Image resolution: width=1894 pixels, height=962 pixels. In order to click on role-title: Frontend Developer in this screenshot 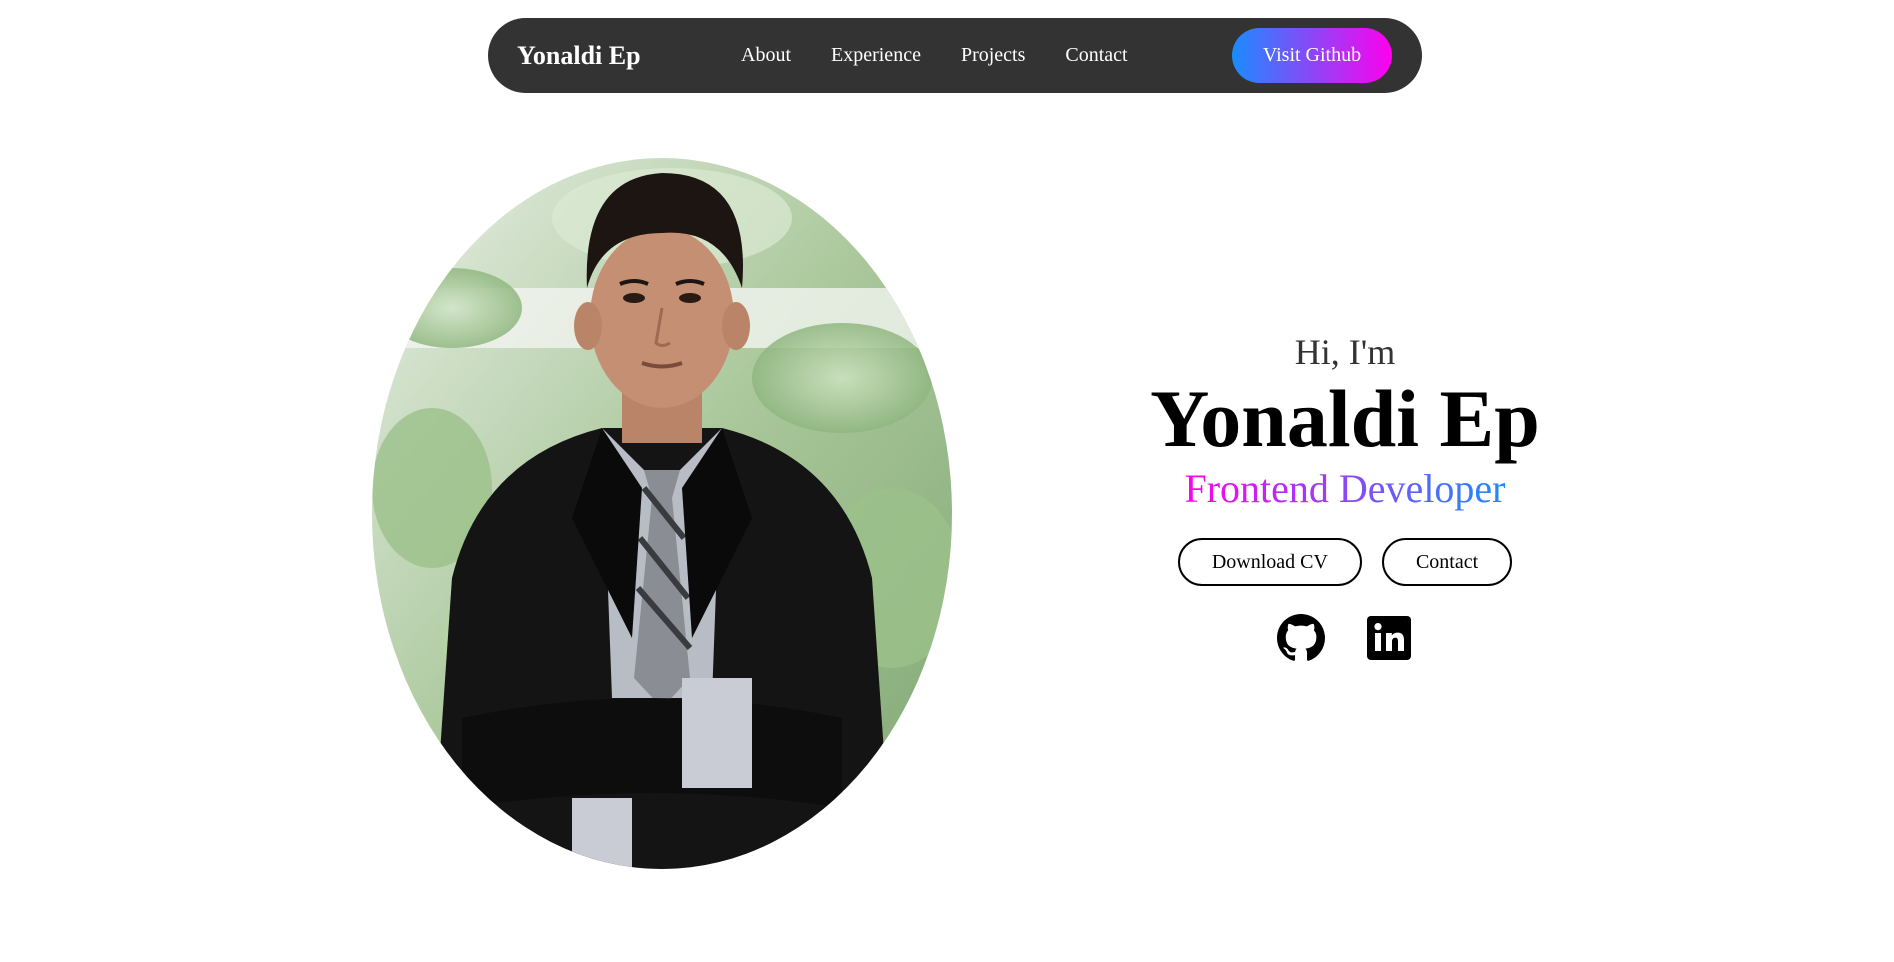, I will do `click(1344, 489)`.